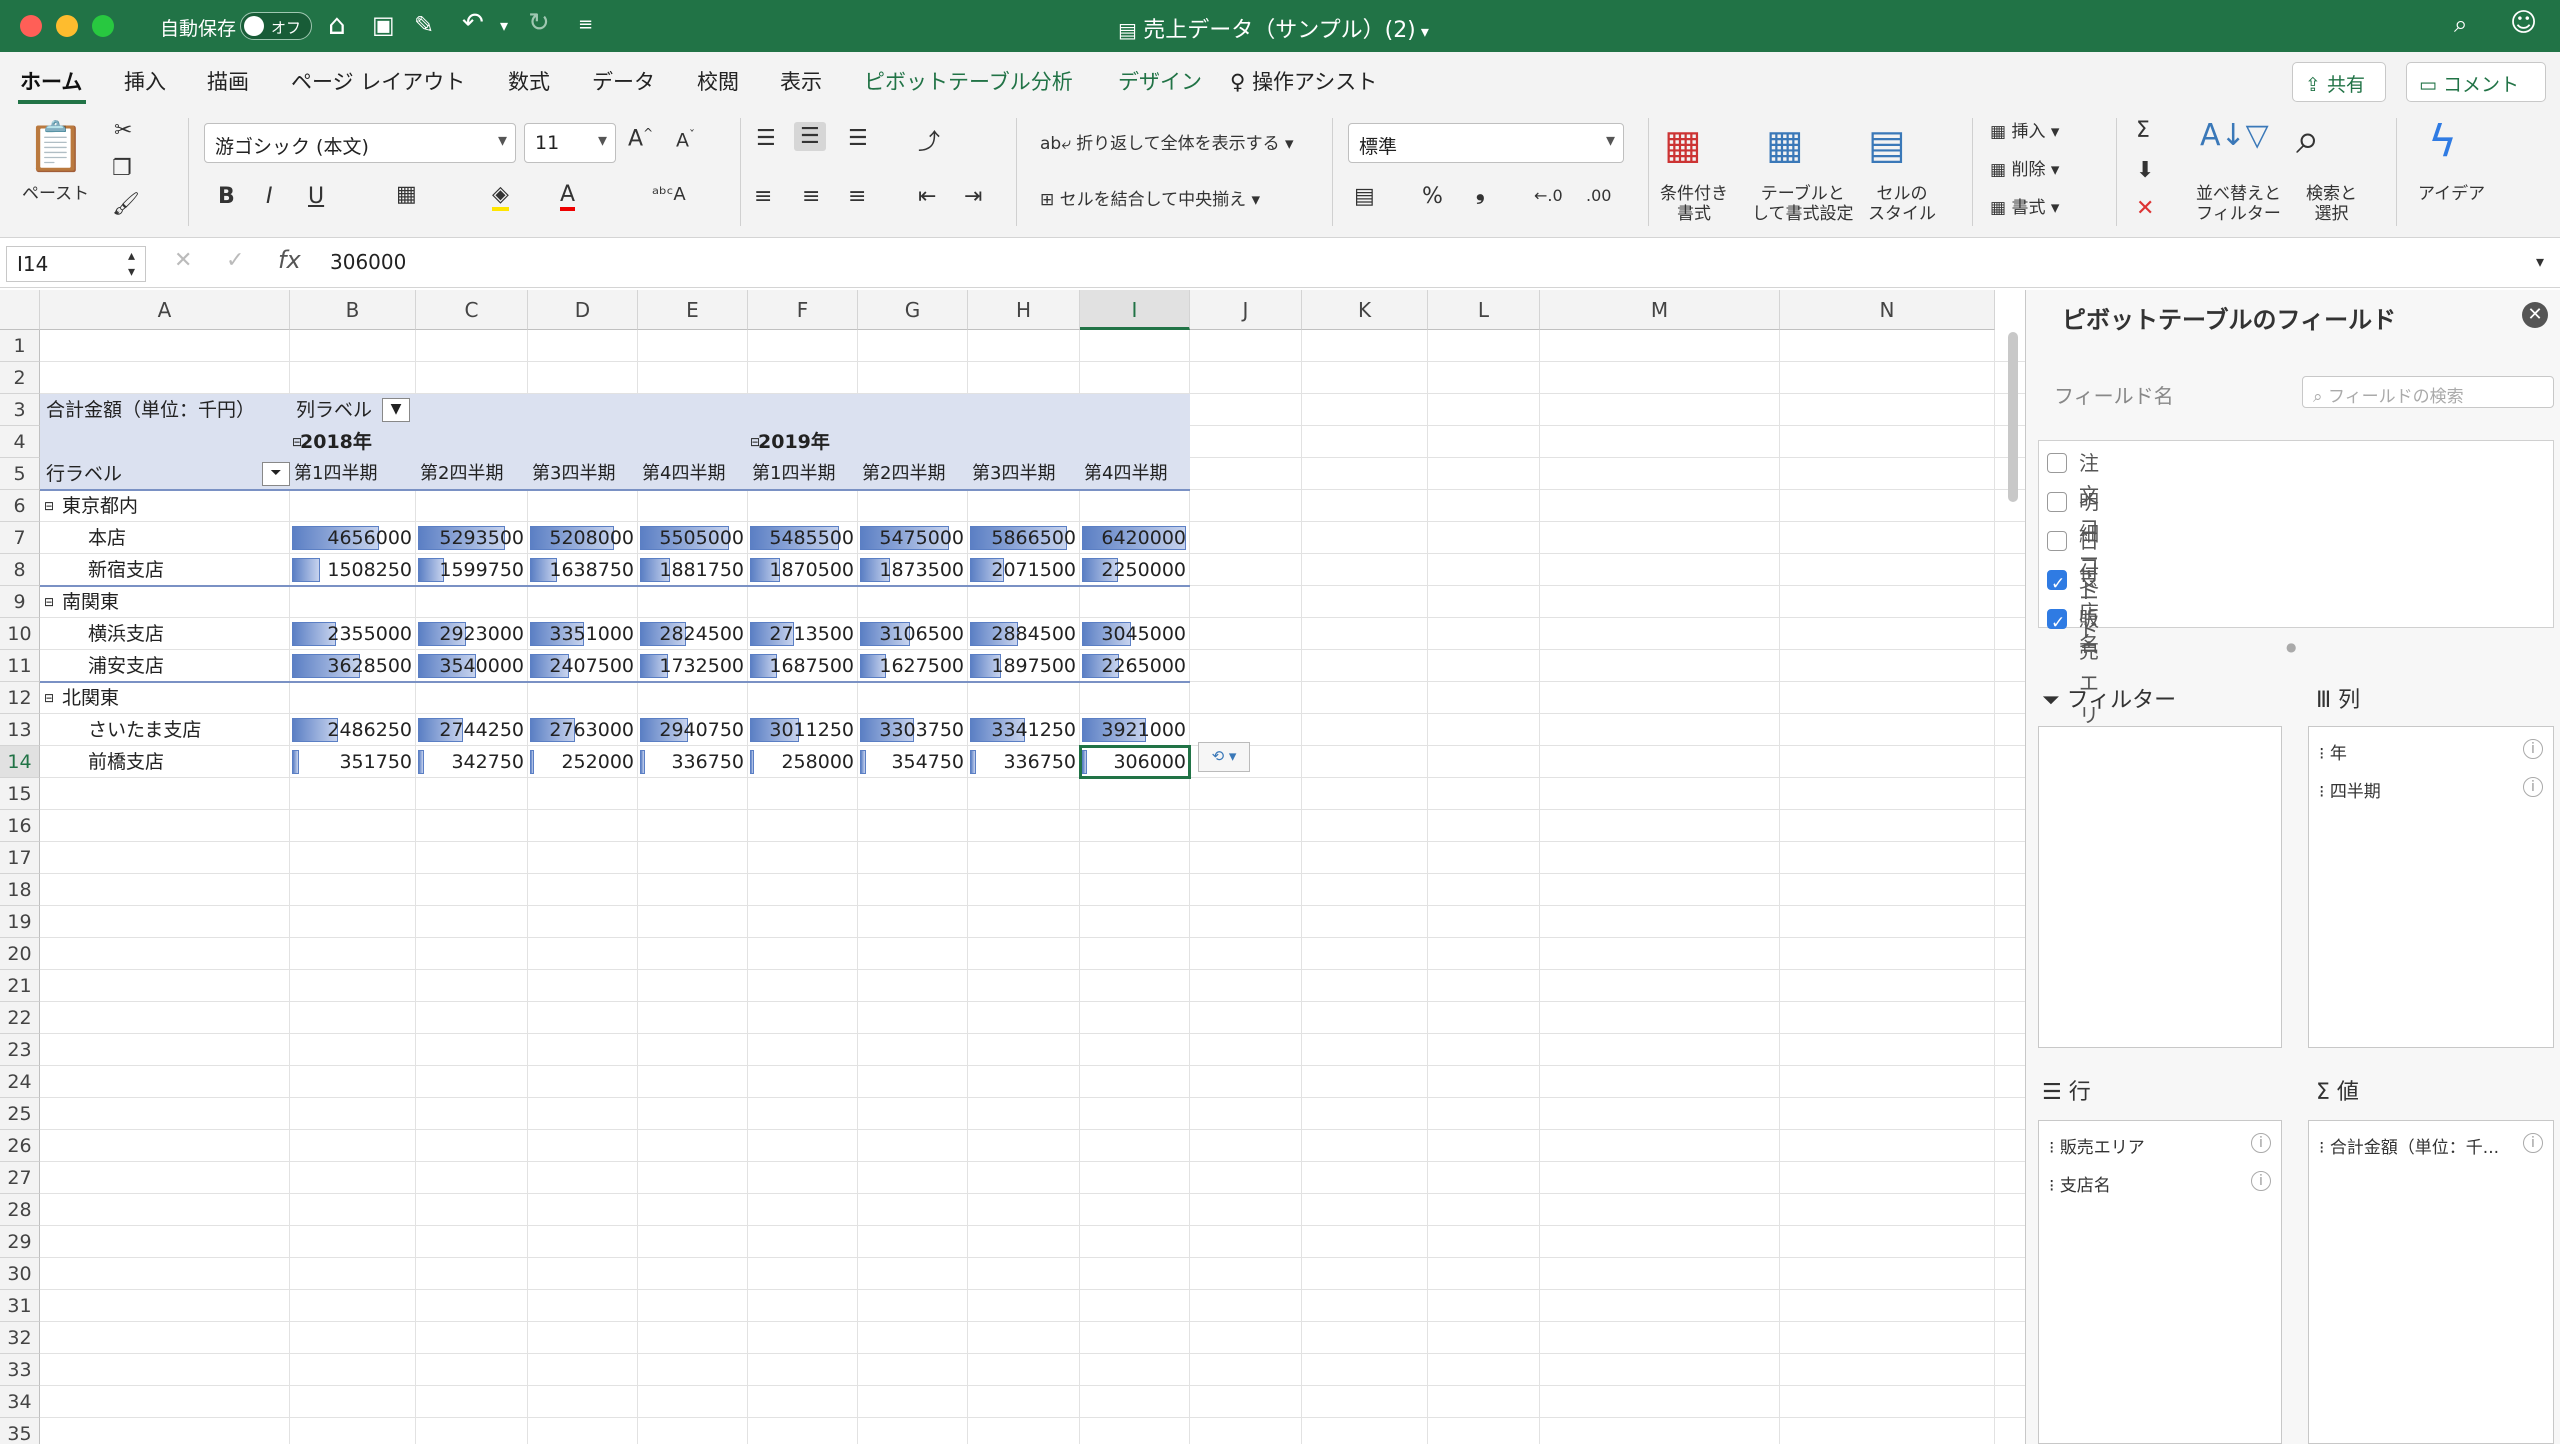  What do you see at coordinates (763, 196) in the screenshot?
I see `align-left-icon: ≡` at bounding box center [763, 196].